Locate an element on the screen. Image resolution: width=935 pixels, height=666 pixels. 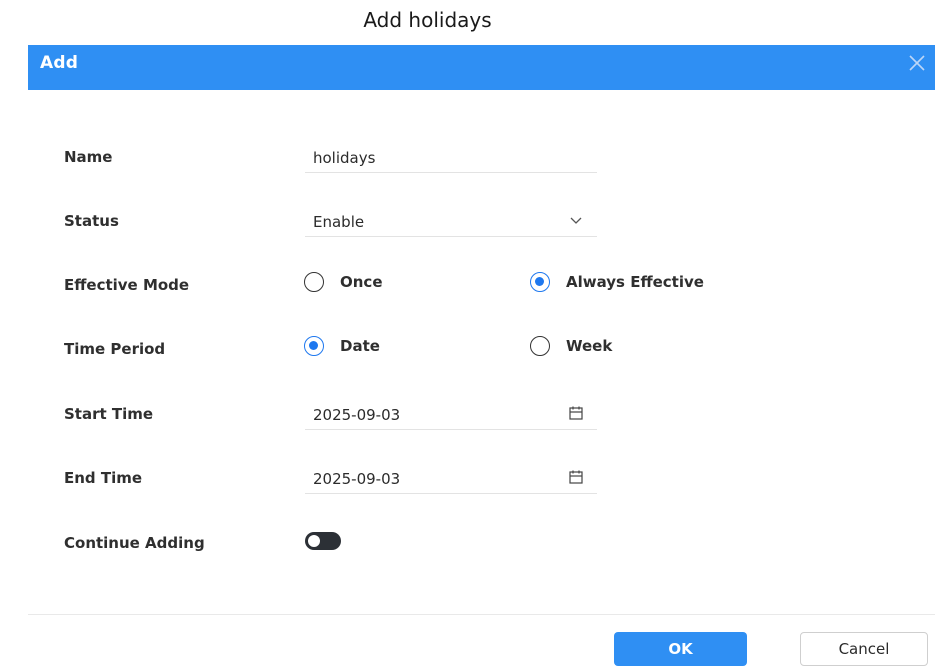
radio-date-label: Date is located at coordinates (360, 346).